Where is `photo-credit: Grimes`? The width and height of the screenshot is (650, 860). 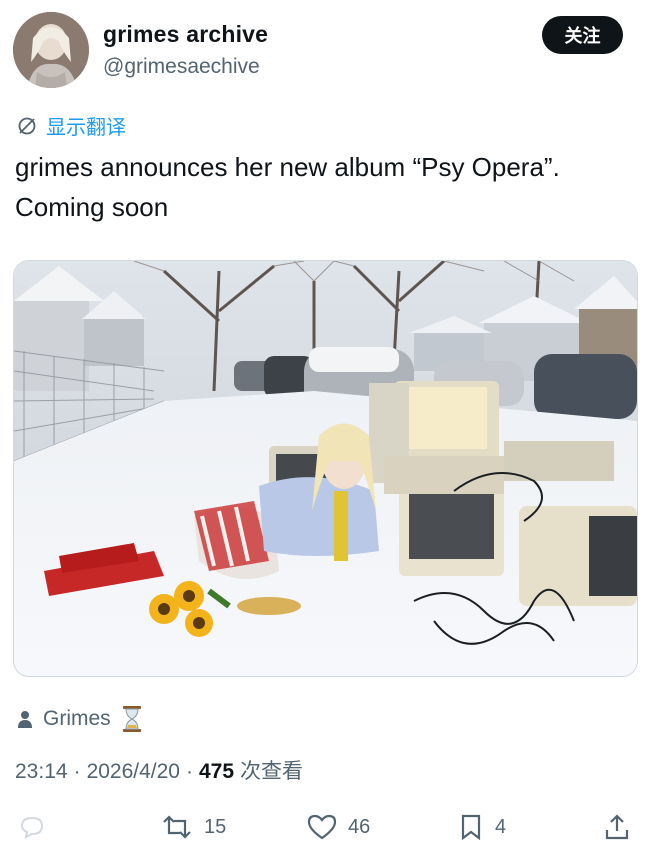
photo-credit: Grimes is located at coordinates (80, 719).